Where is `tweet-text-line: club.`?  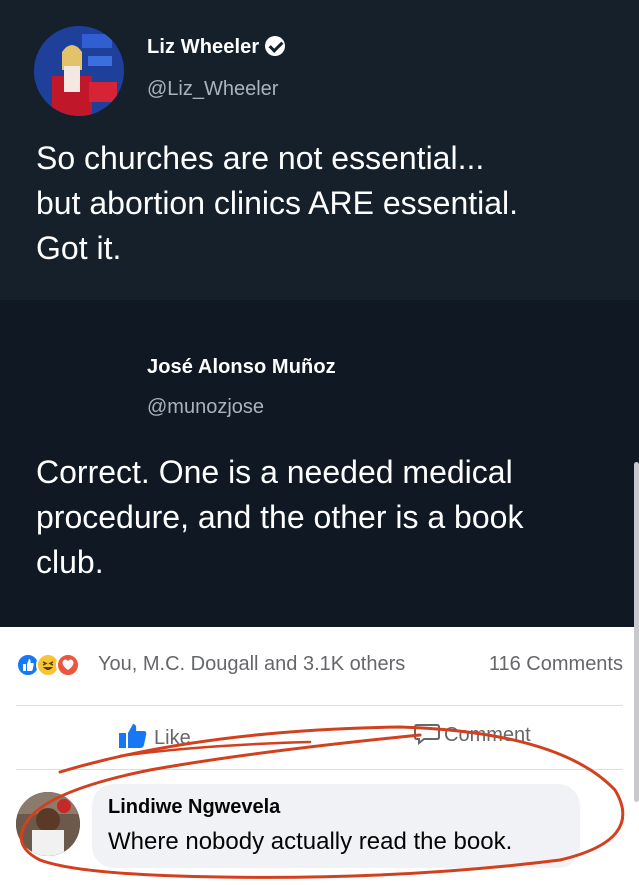
tweet-text-line: club. is located at coordinates (70, 562).